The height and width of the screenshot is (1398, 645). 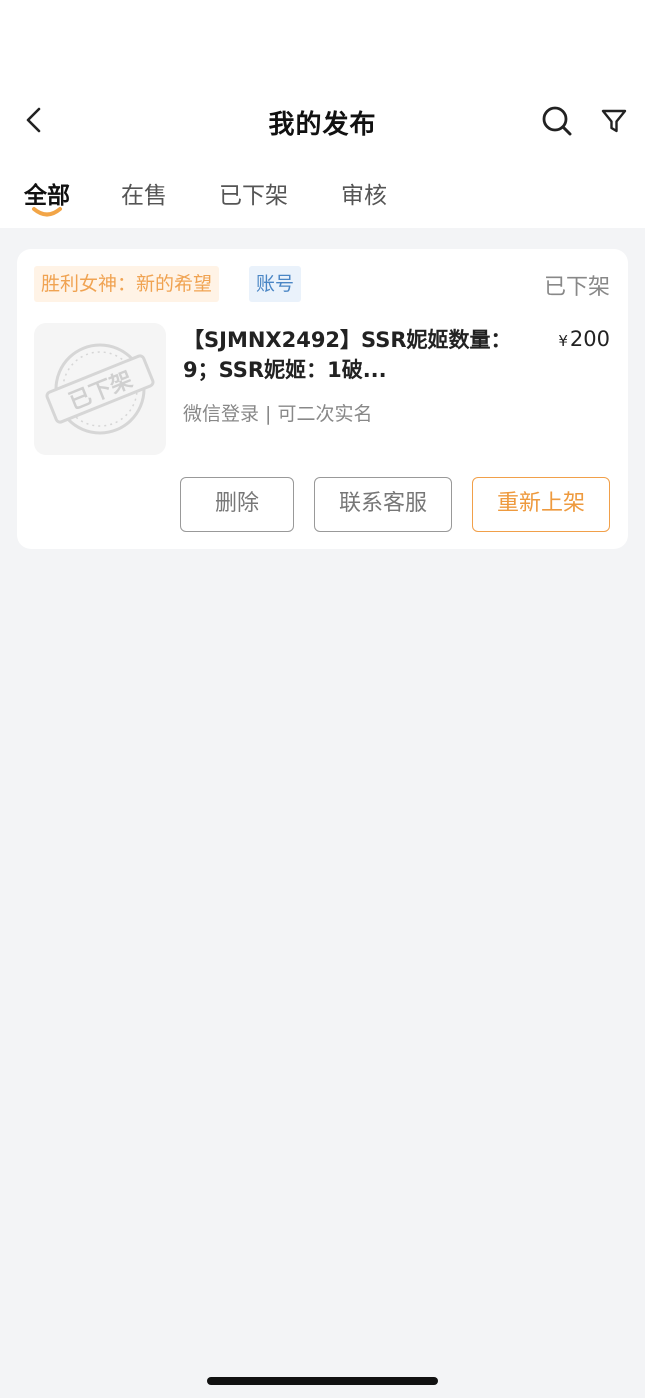 What do you see at coordinates (237, 504) in the screenshot?
I see `delete-button: 删除` at bounding box center [237, 504].